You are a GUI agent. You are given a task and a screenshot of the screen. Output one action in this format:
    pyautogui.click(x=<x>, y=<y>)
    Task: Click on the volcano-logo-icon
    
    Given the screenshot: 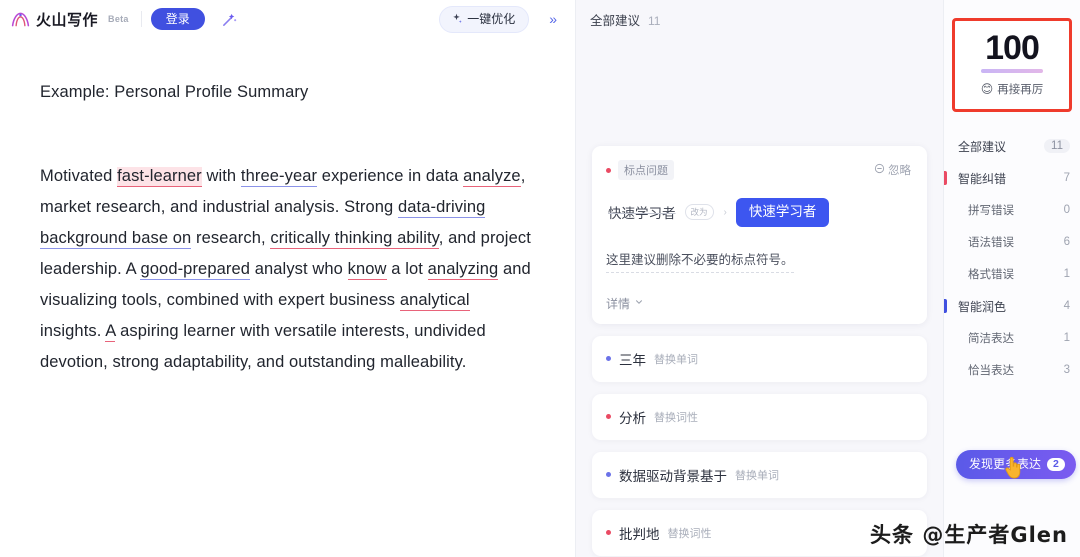 What is the action you would take?
    pyautogui.click(x=20, y=19)
    